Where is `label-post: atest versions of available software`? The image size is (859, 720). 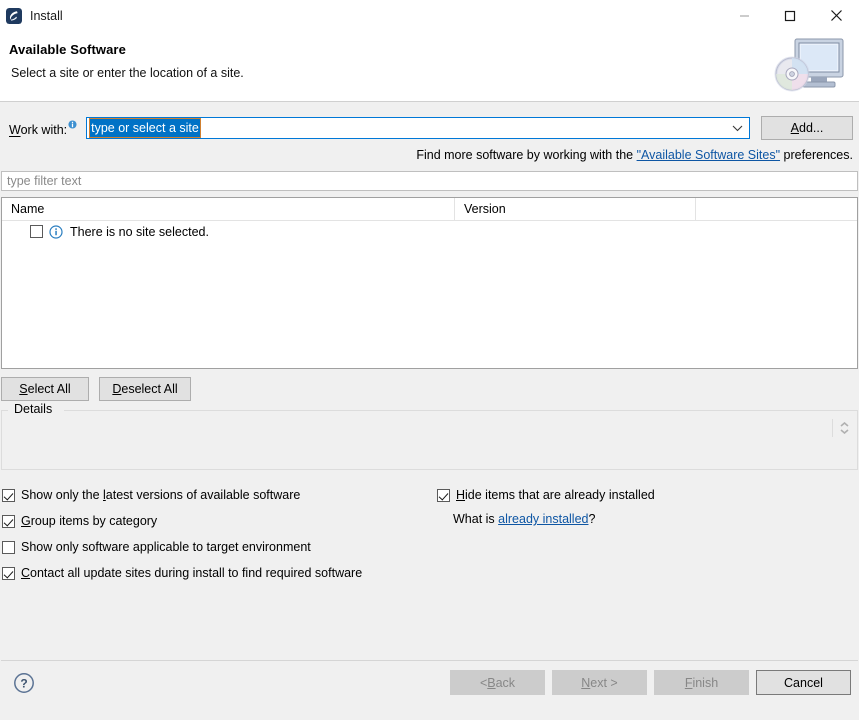 label-post: atest versions of available software is located at coordinates (203, 495).